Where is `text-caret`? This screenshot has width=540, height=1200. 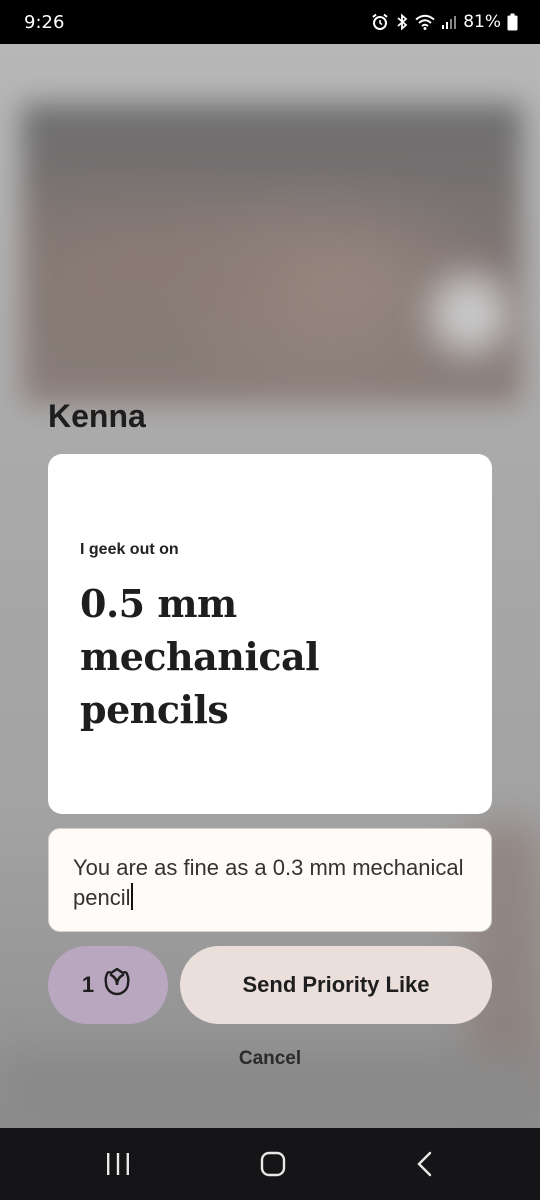
text-caret is located at coordinates (132, 896).